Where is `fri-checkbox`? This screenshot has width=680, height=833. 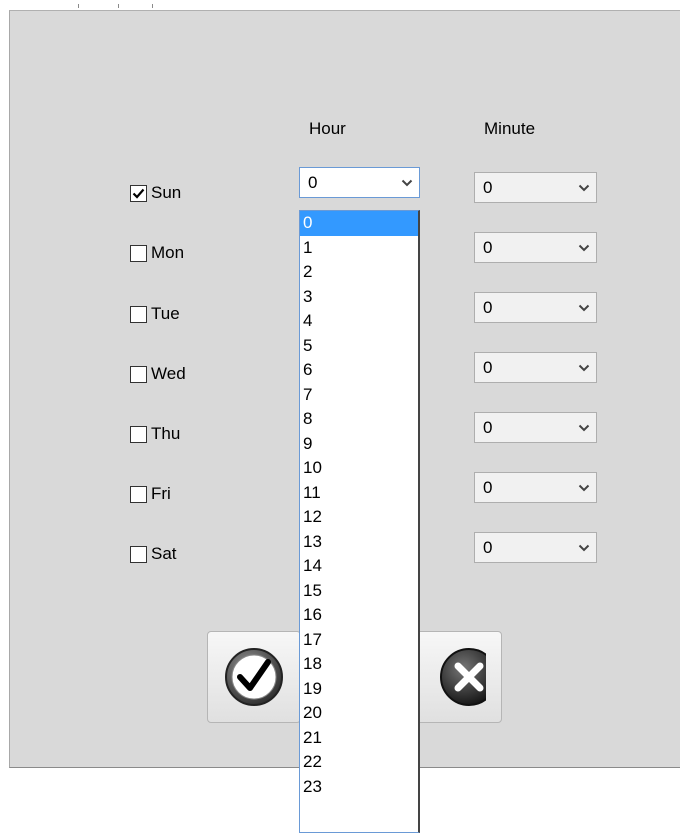
fri-checkbox is located at coordinates (138, 494).